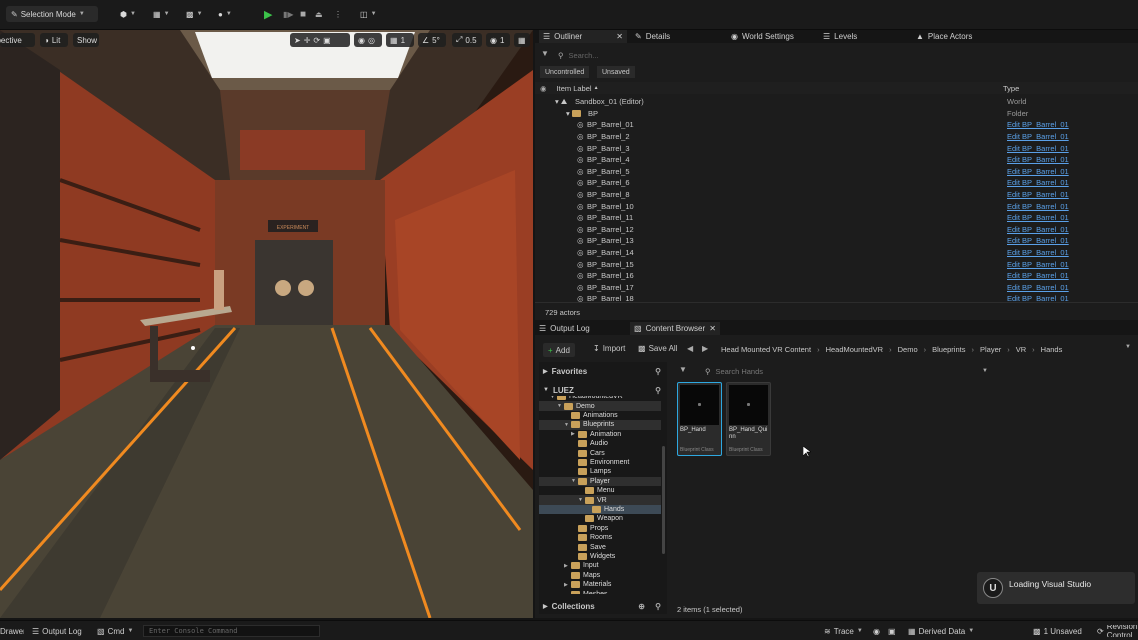 This screenshot has width=1138, height=640. I want to click on build-options-button: ● ▼, so click(225, 14).